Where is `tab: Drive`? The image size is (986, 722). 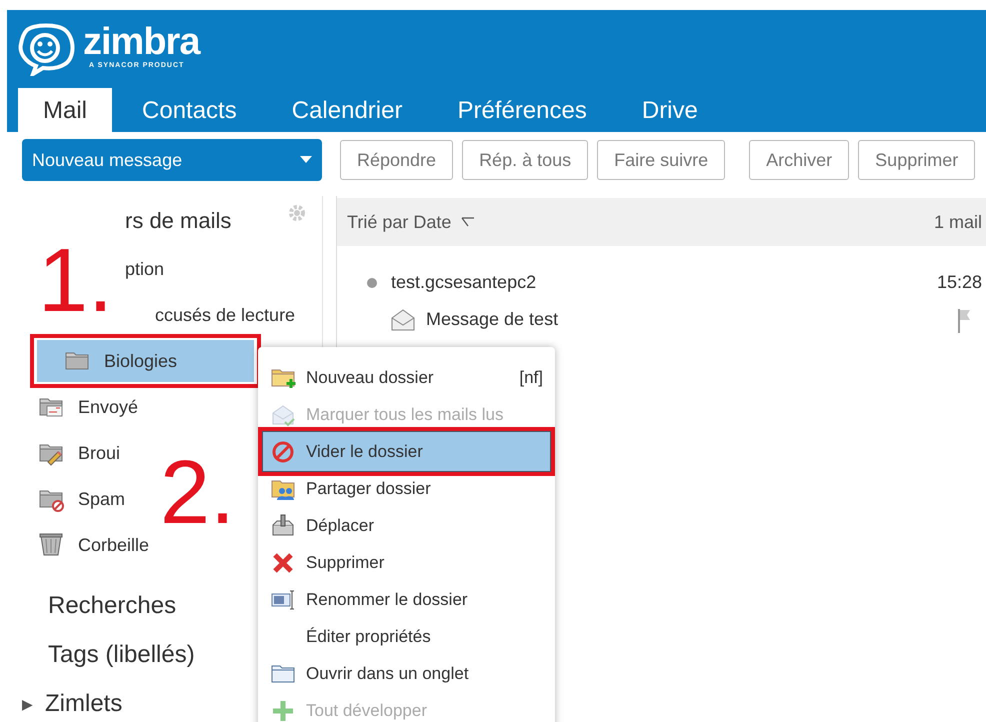 tab: Drive is located at coordinates (669, 110).